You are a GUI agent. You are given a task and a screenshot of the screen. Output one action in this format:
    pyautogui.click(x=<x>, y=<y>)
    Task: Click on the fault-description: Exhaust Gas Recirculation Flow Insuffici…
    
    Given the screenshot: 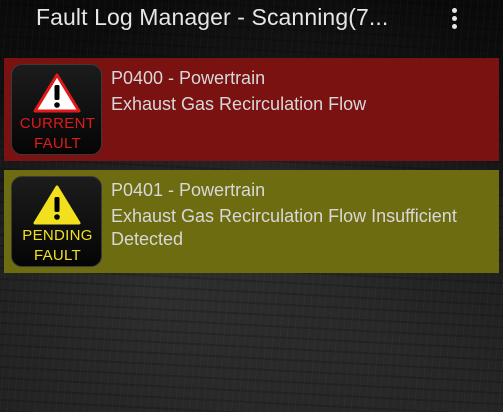 What is the action you would take?
    pyautogui.click(x=284, y=227)
    